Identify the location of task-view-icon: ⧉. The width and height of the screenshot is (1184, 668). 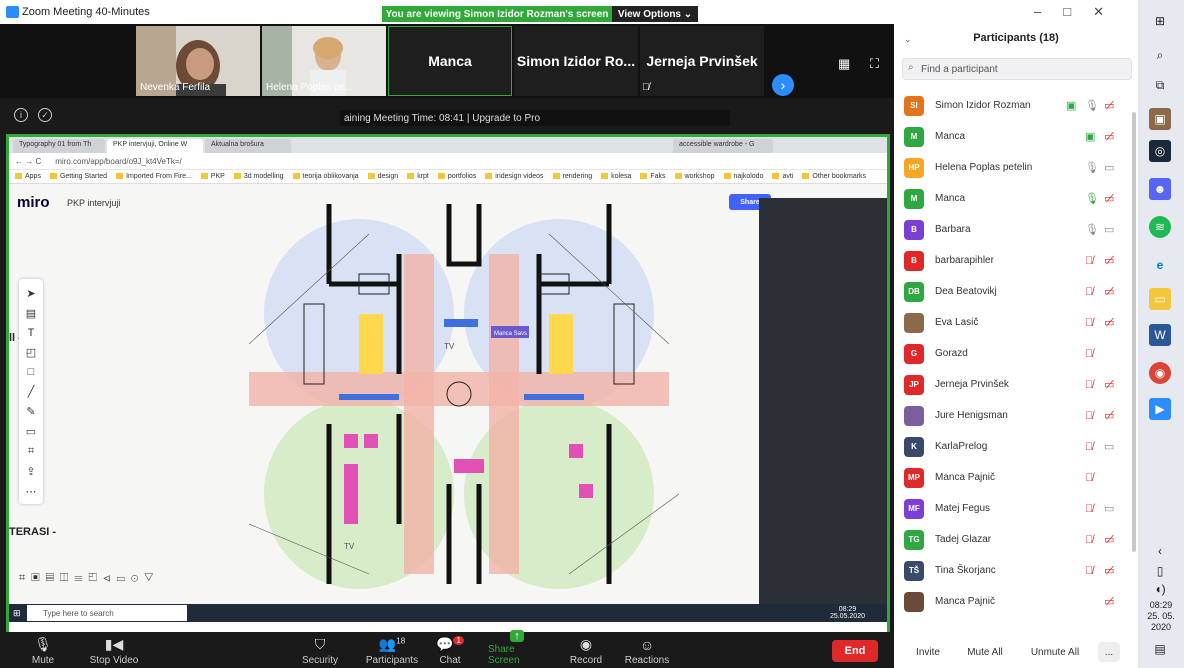
(1160, 85).